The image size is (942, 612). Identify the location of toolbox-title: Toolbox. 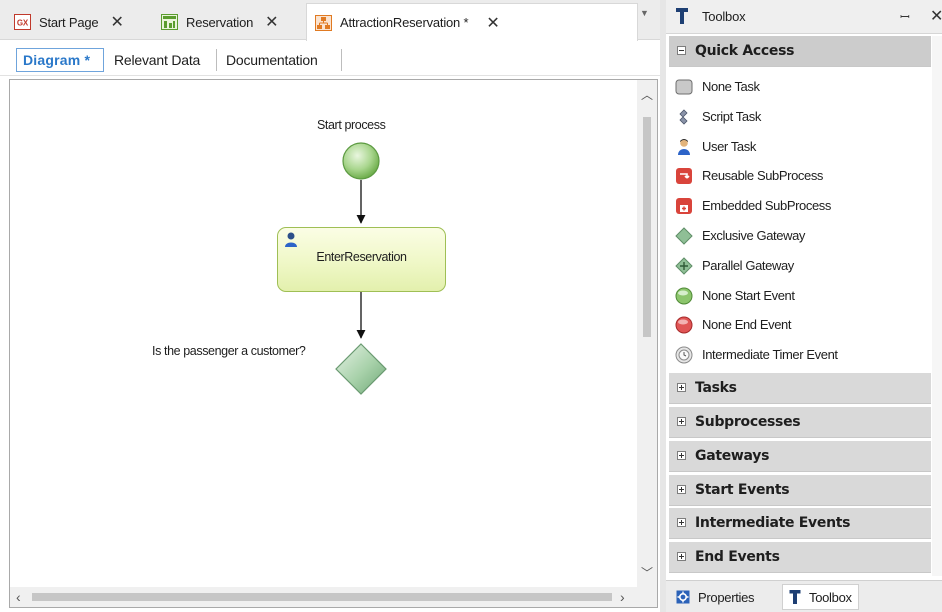
(724, 16).